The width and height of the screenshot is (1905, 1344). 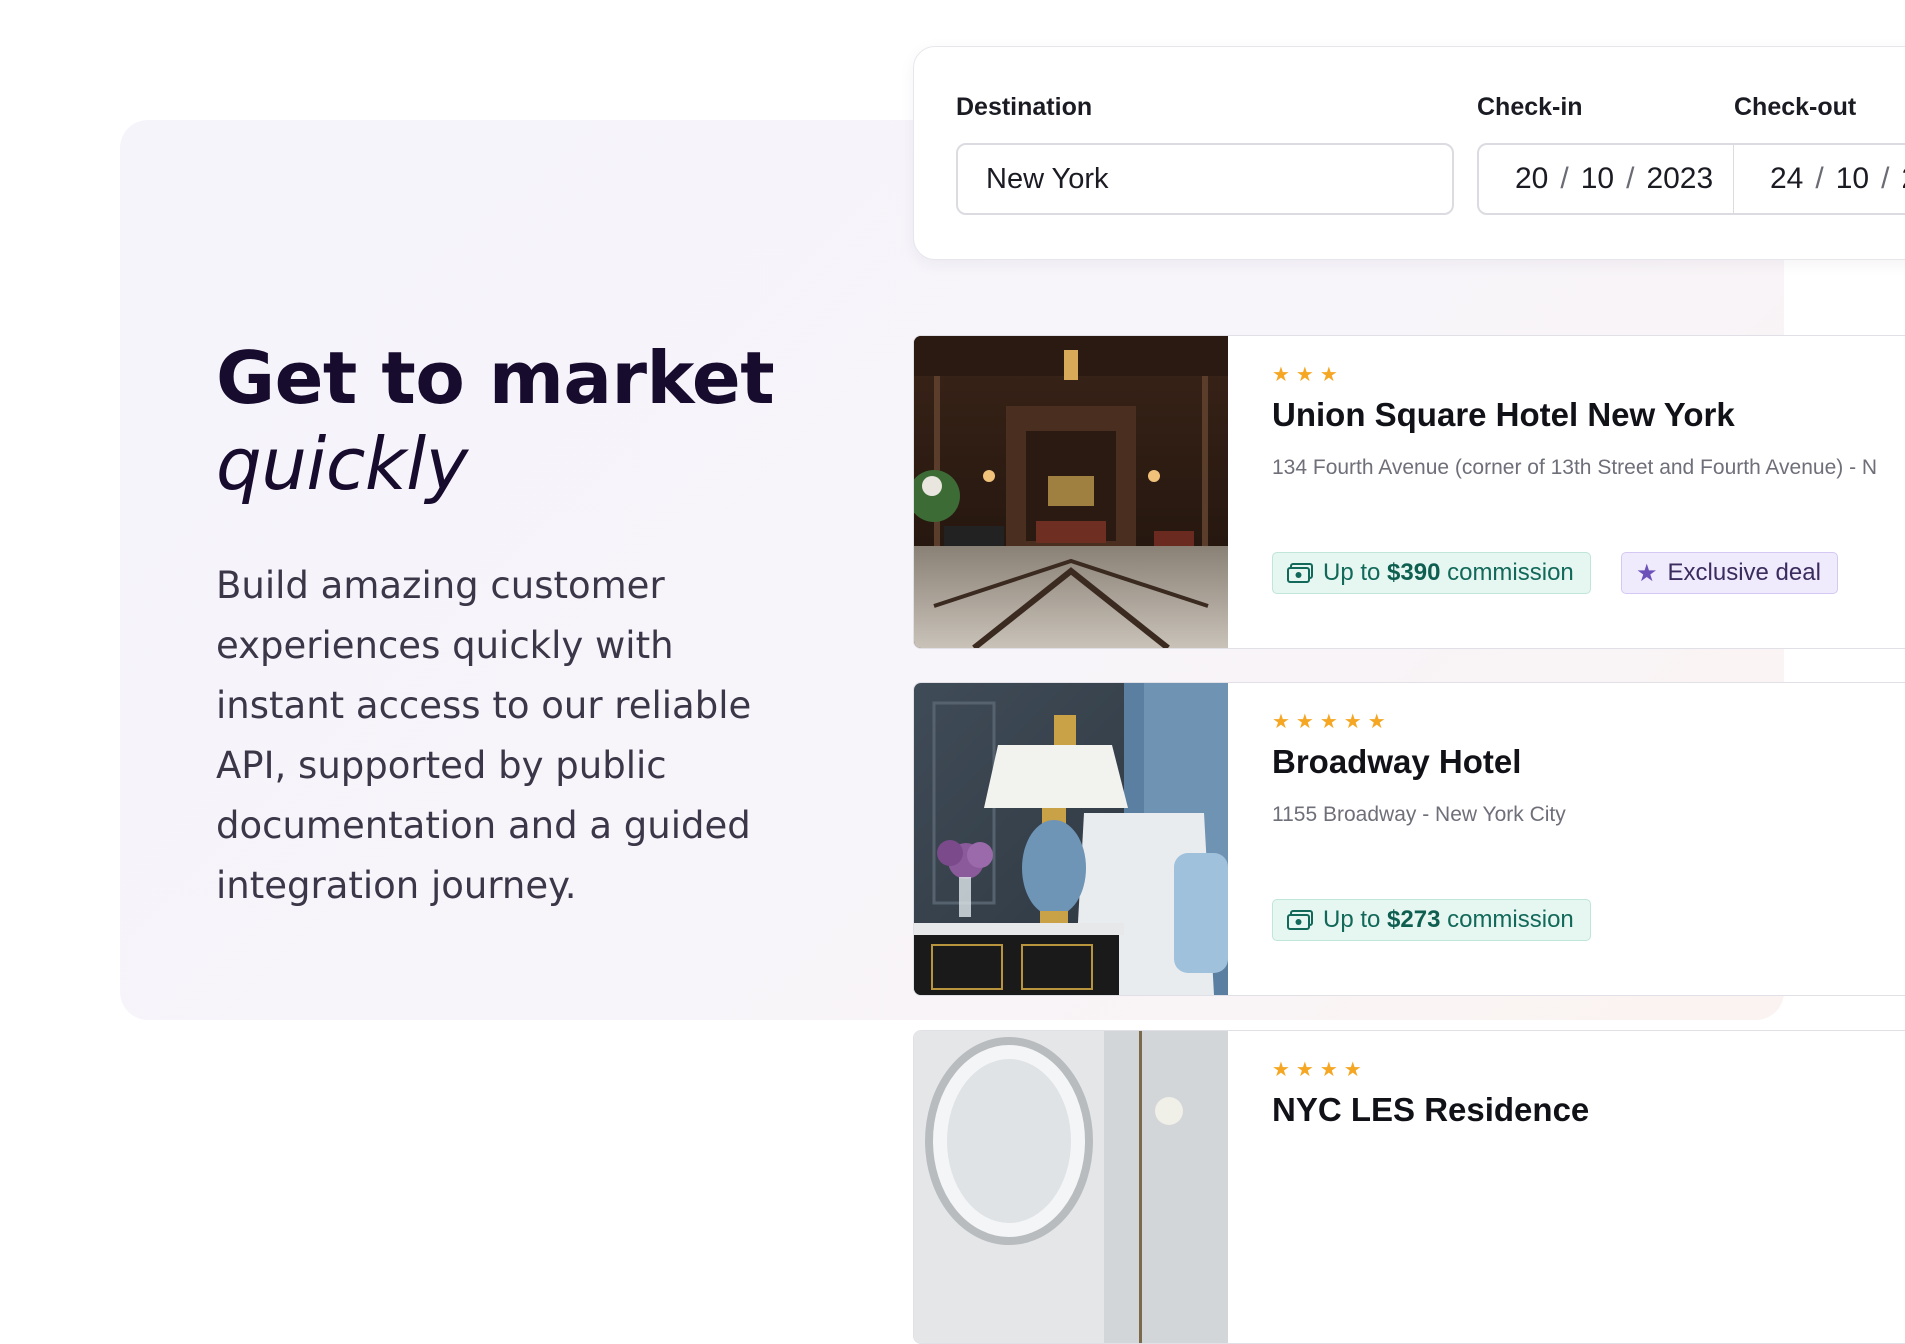 I want to click on commission-badge: Up to $390 commission, so click(x=1431, y=573).